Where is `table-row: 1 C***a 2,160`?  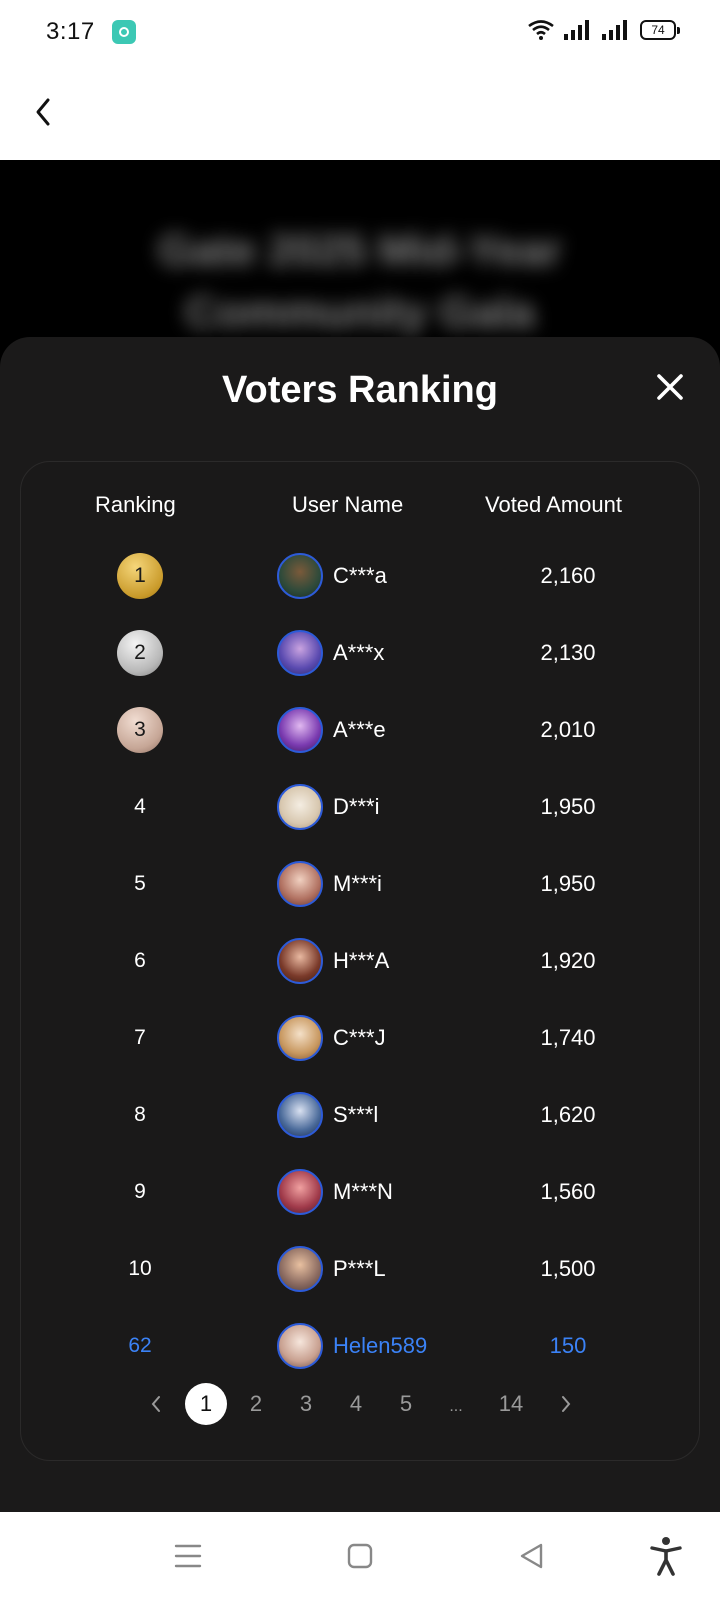 table-row: 1 C***a 2,160 is located at coordinates (361, 576).